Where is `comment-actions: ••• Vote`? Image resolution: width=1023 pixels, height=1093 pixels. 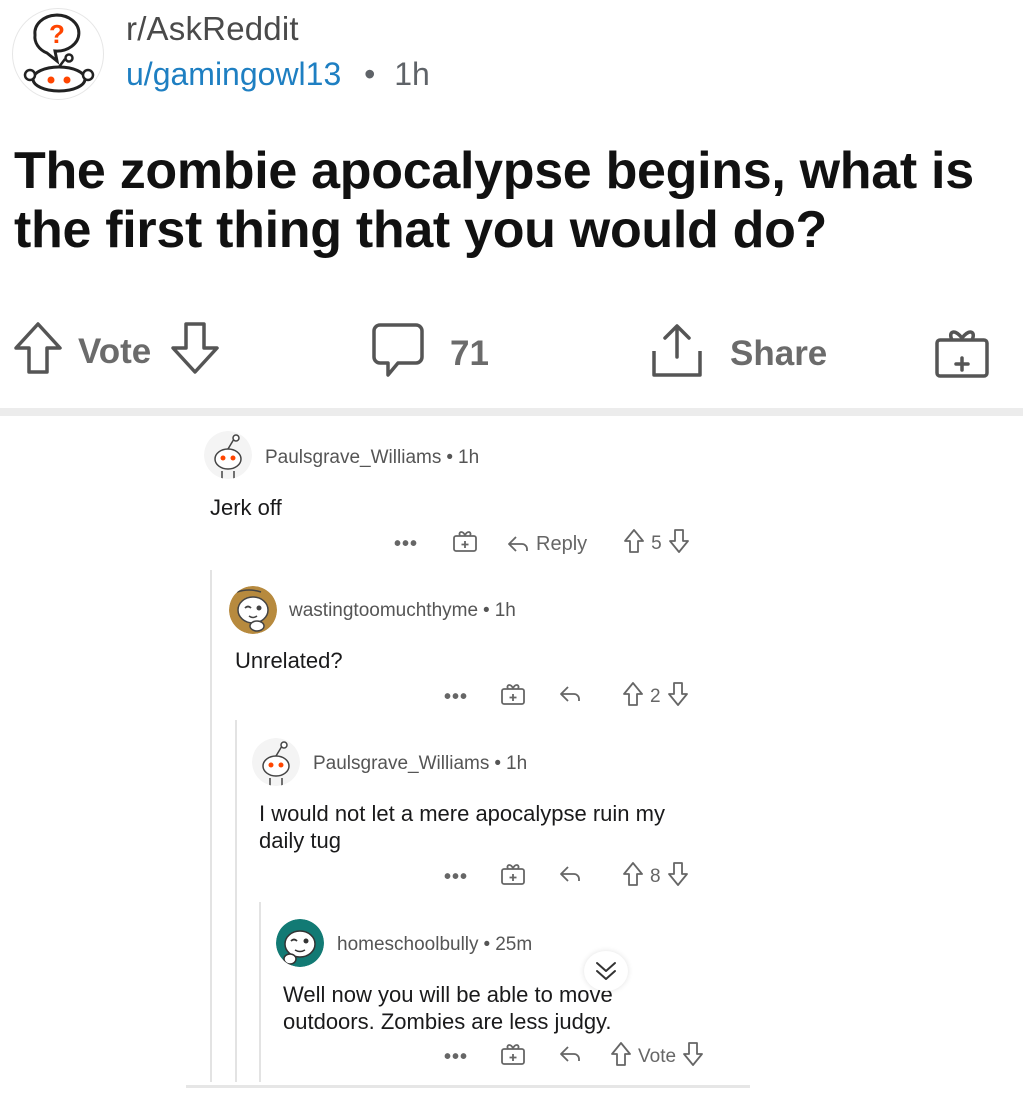 comment-actions: ••• Vote is located at coordinates (574, 1057).